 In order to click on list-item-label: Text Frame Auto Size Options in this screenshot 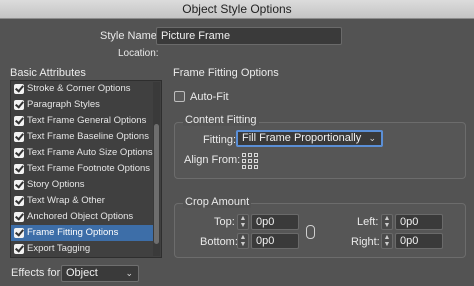, I will do `click(90, 152)`.